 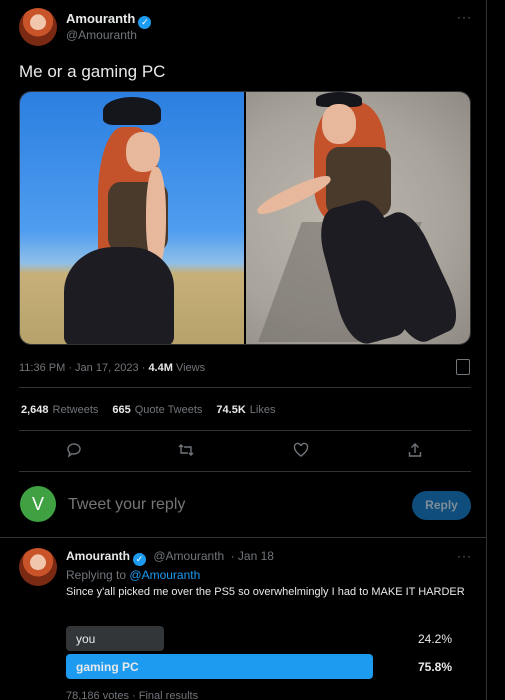 What do you see at coordinates (301, 452) in the screenshot?
I see `like-icon` at bounding box center [301, 452].